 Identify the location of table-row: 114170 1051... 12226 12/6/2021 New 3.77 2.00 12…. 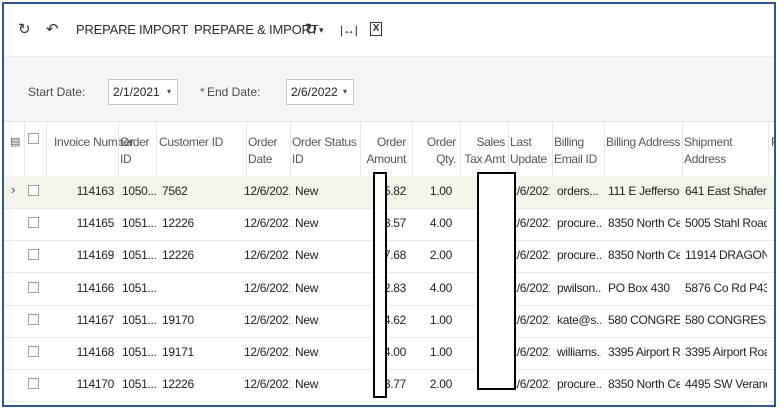
(389, 386).